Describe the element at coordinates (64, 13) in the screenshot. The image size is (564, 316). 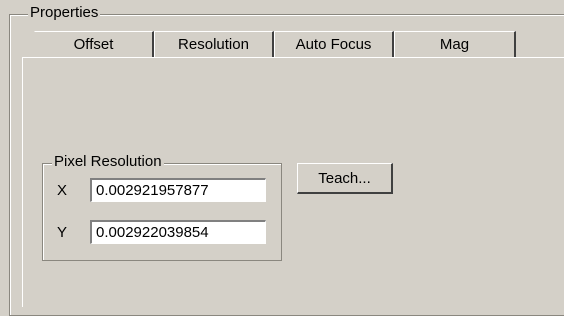
I see `properties-group-label: Properties` at that location.